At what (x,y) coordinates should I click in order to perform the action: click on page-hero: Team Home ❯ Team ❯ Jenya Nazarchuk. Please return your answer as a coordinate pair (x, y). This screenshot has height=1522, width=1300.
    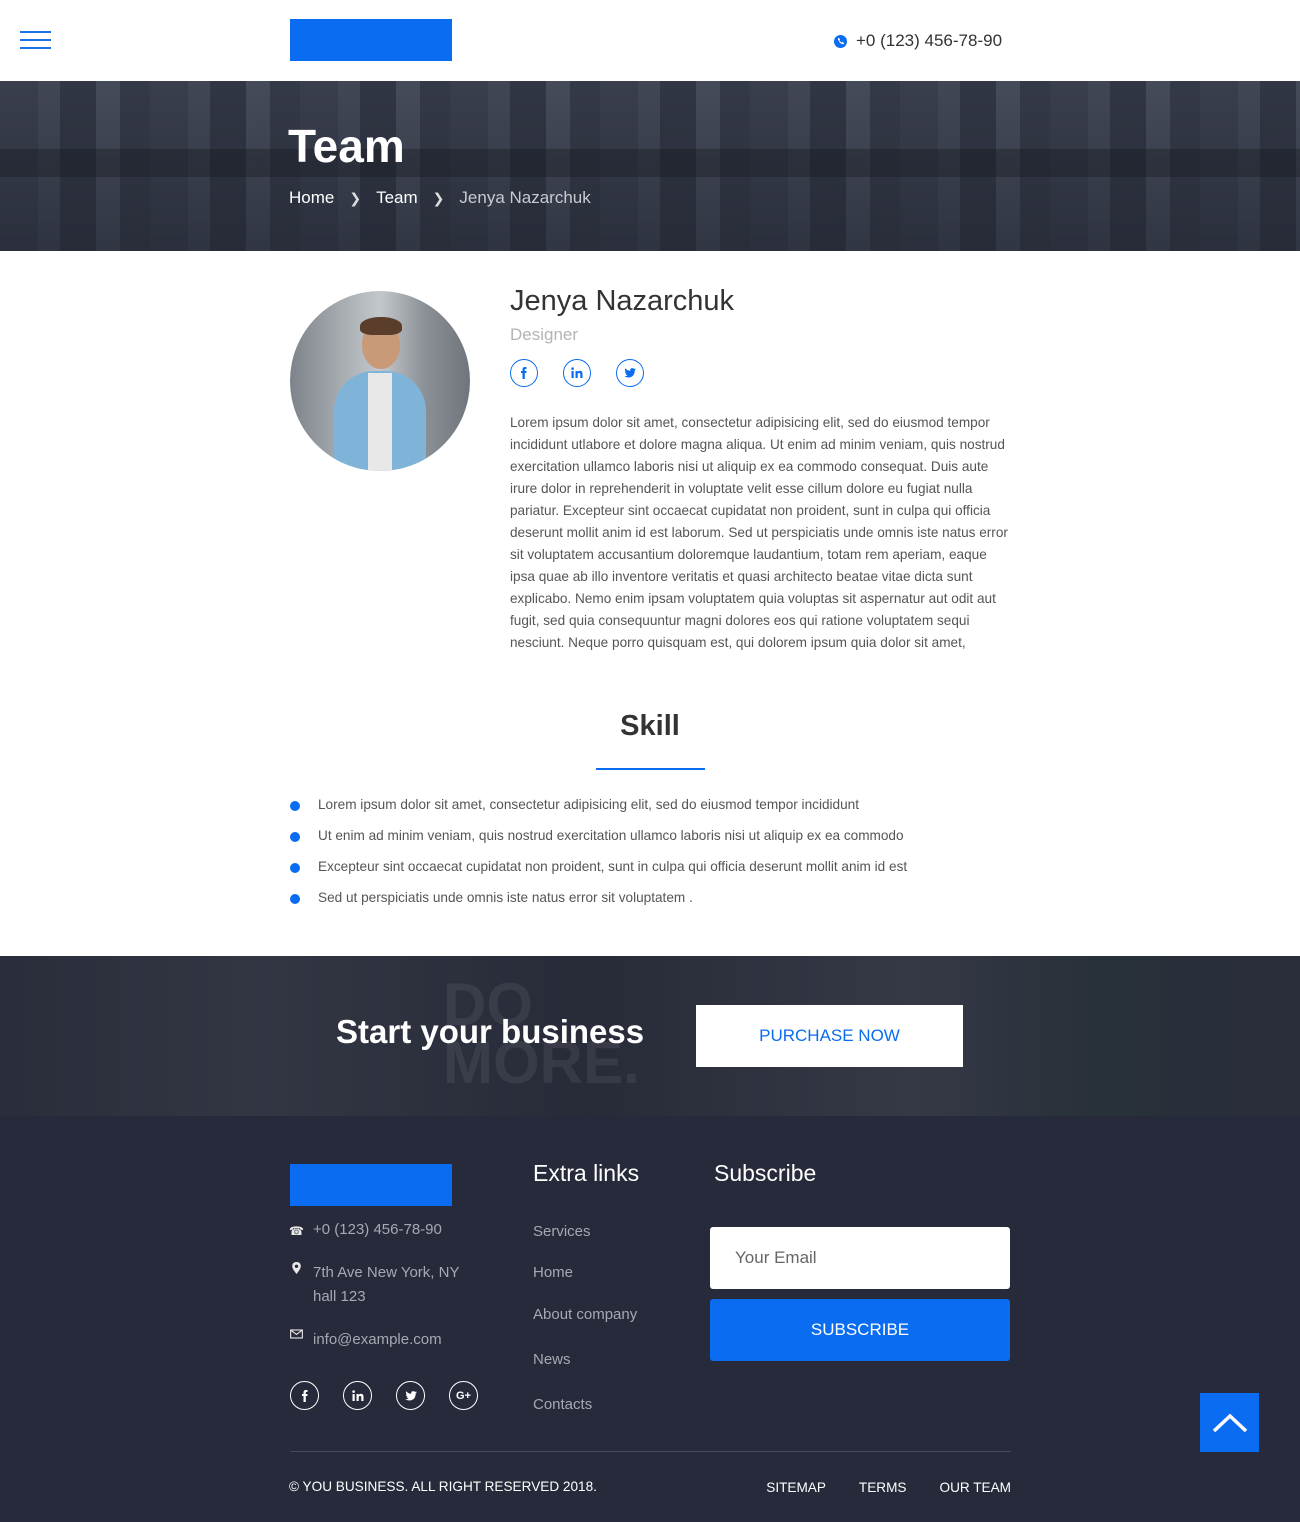
    Looking at the image, I should click on (650, 166).